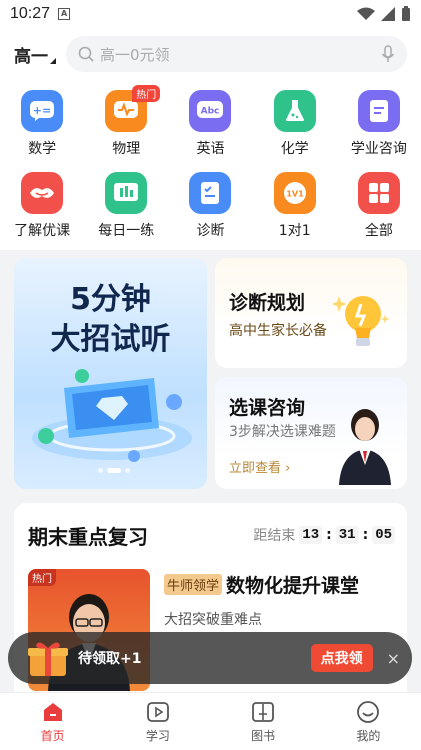 This screenshot has height=750, width=421. I want to click on banner-subtitle: 大招试听, so click(110, 339).